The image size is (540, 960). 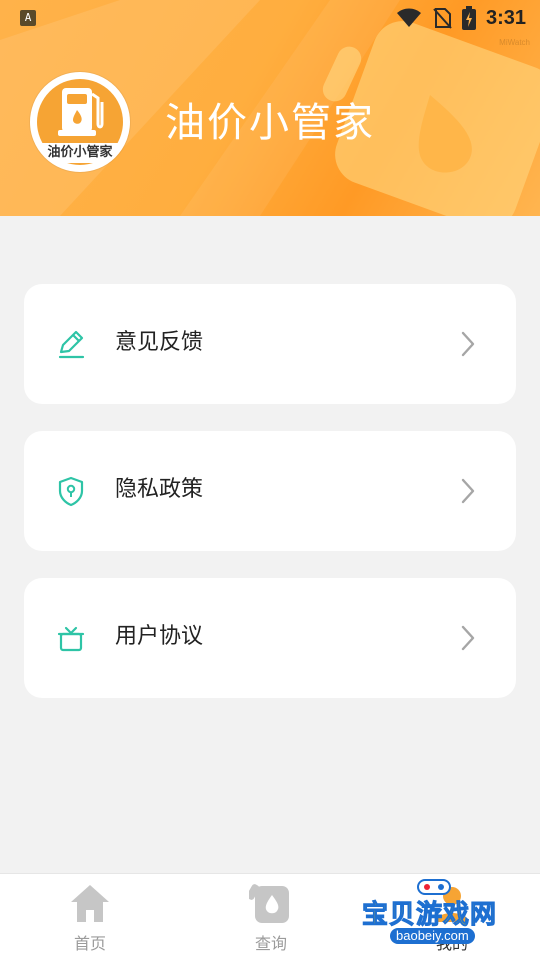 What do you see at coordinates (408, 17) in the screenshot?
I see `wifi-icon` at bounding box center [408, 17].